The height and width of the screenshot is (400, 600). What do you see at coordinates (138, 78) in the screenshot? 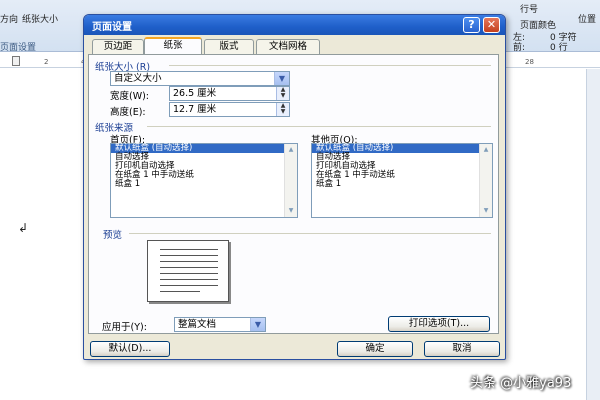
I see `paper-size-value: 自定义大小` at bounding box center [138, 78].